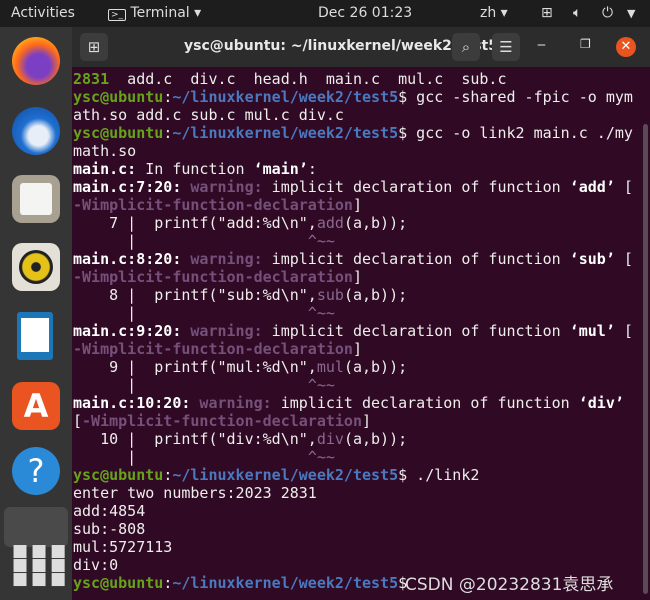 The image size is (650, 600). Describe the element at coordinates (195, 367) in the screenshot. I see `terminal-text: 9 | printf("mul:%d\n",` at that location.